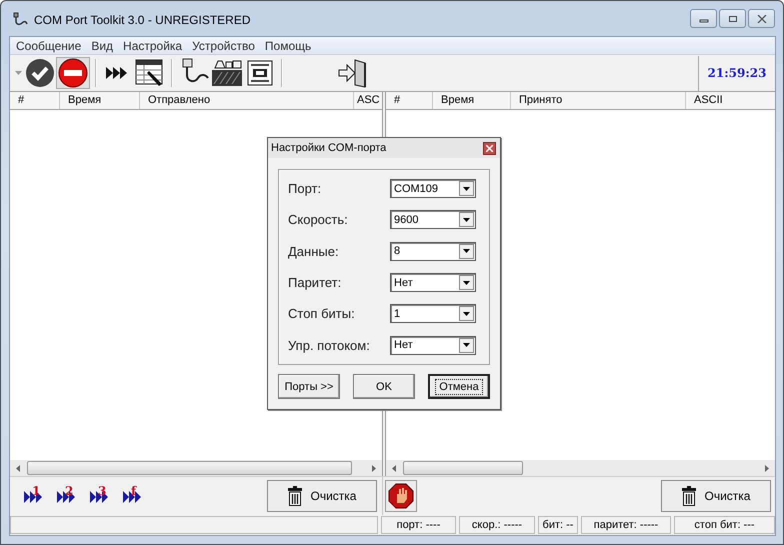 The height and width of the screenshot is (545, 784). I want to click on clock-text: 21:59:23, so click(737, 73).